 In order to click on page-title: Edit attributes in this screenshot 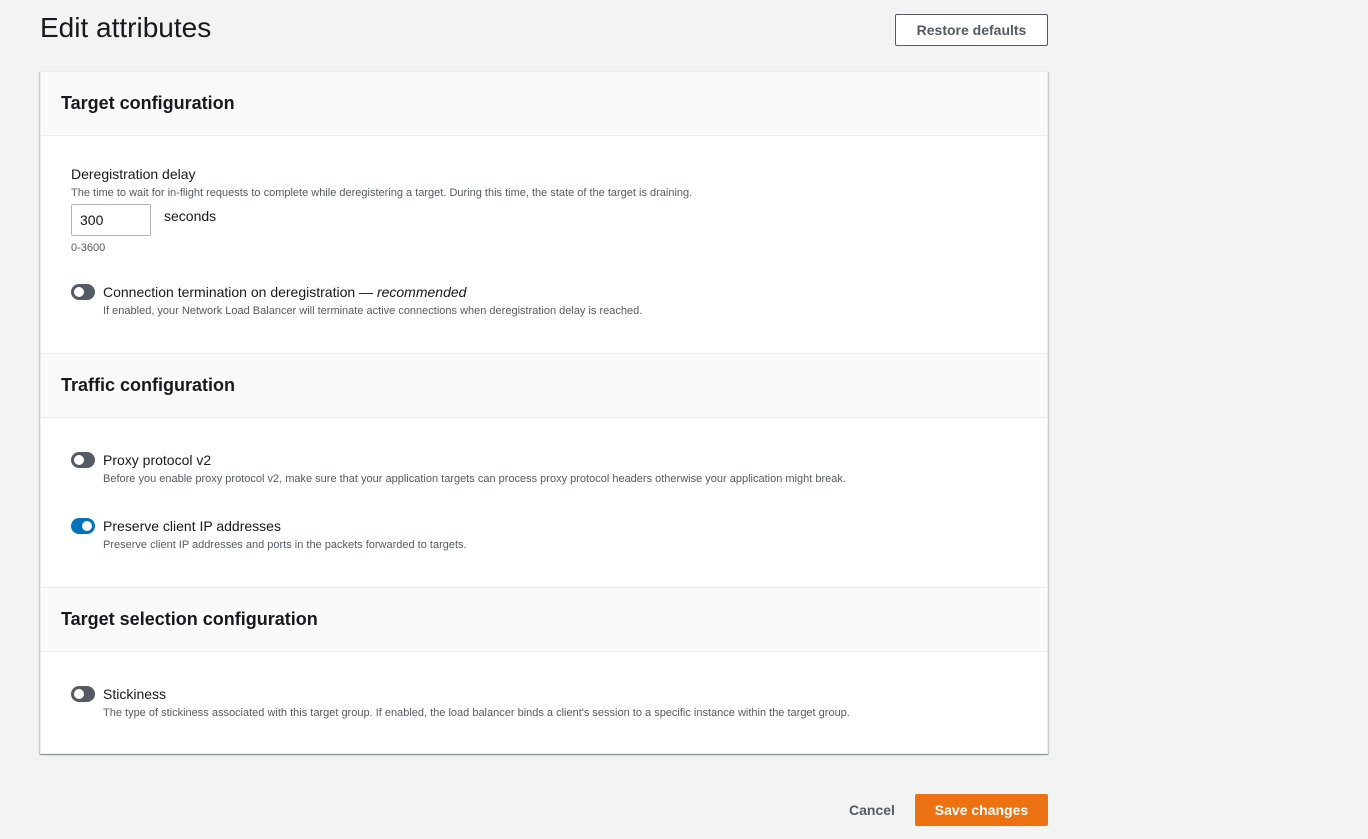, I will do `click(126, 27)`.